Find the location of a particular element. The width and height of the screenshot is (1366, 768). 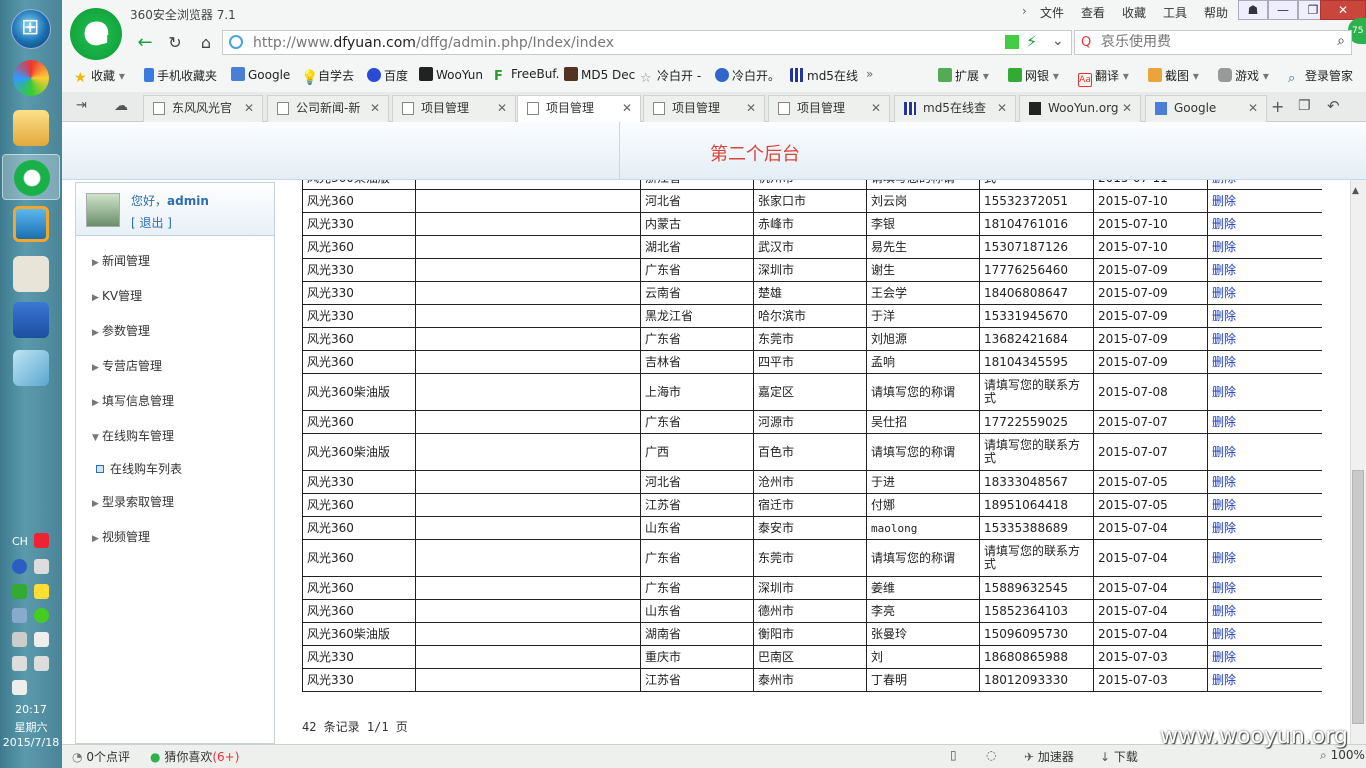

tab-2: 公司新闻-新 ✕ is located at coordinates (328, 108).